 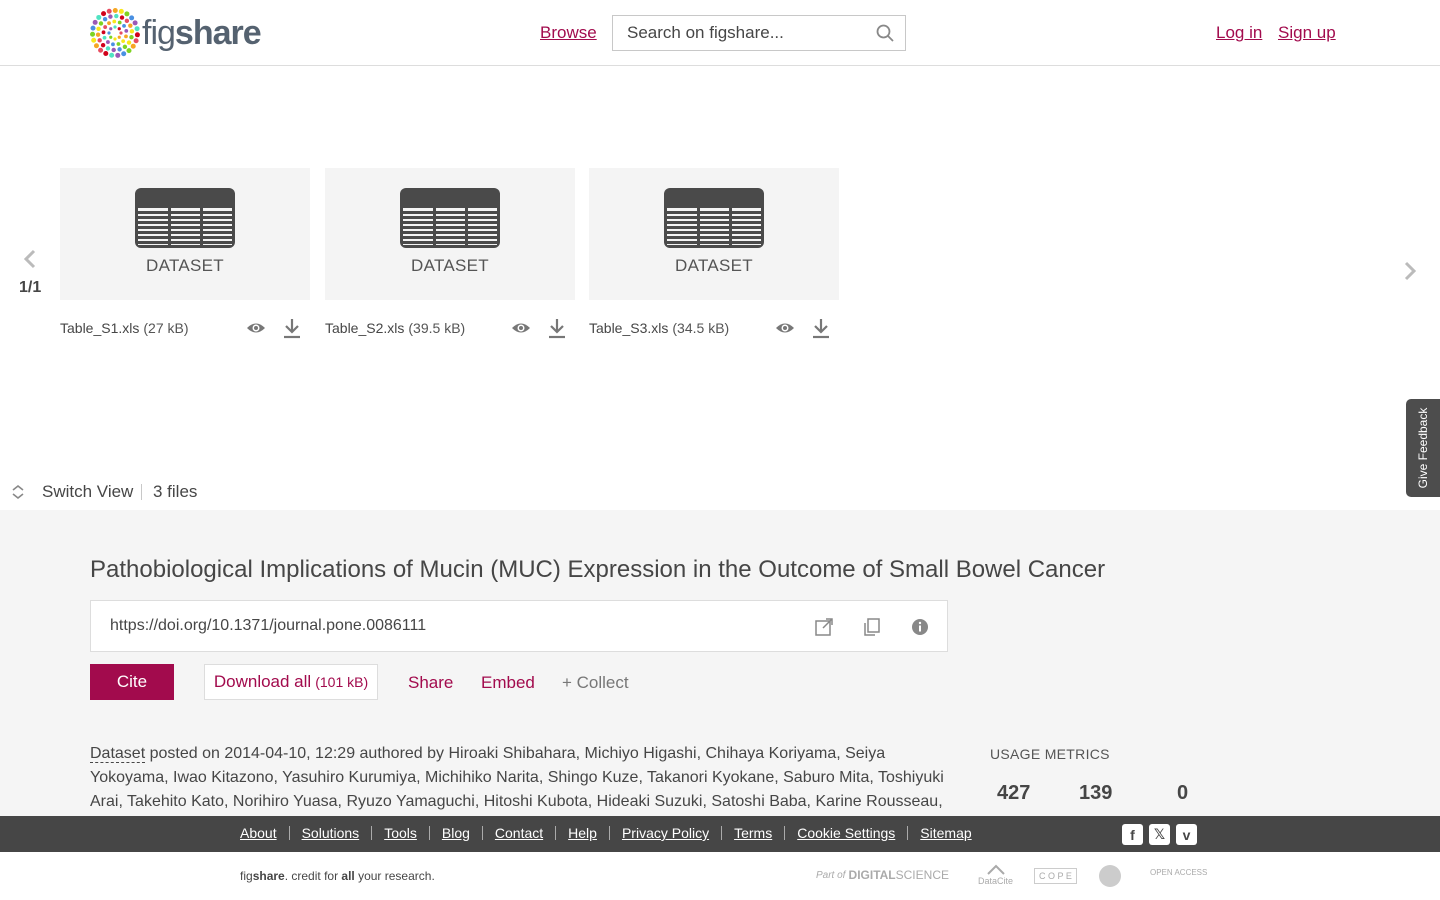 What do you see at coordinates (175, 491) in the screenshot?
I see `files-count: 3 files` at bounding box center [175, 491].